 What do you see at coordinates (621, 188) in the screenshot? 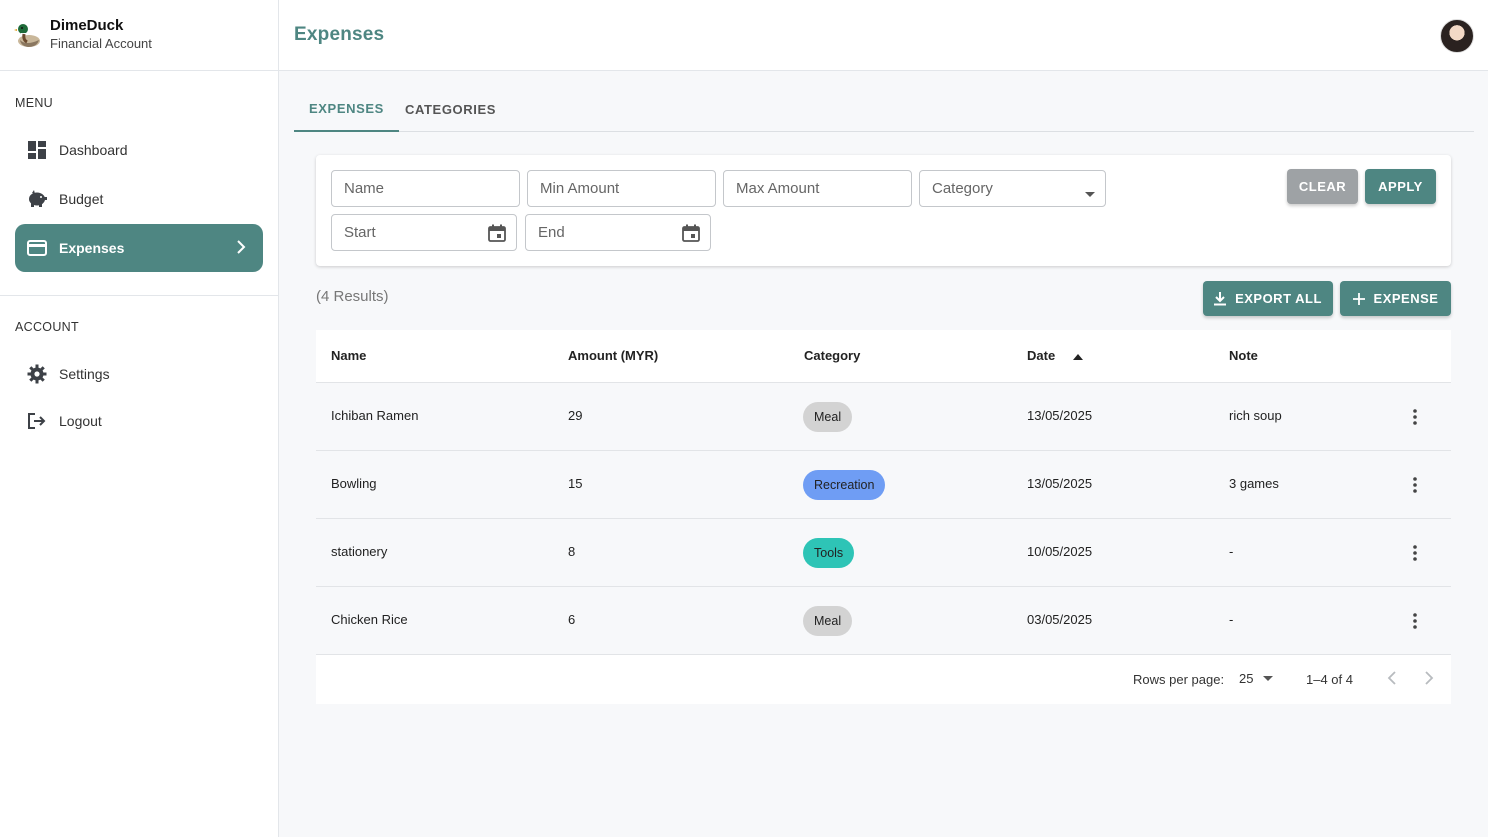
I see `min-amount-input: Min Amount` at bounding box center [621, 188].